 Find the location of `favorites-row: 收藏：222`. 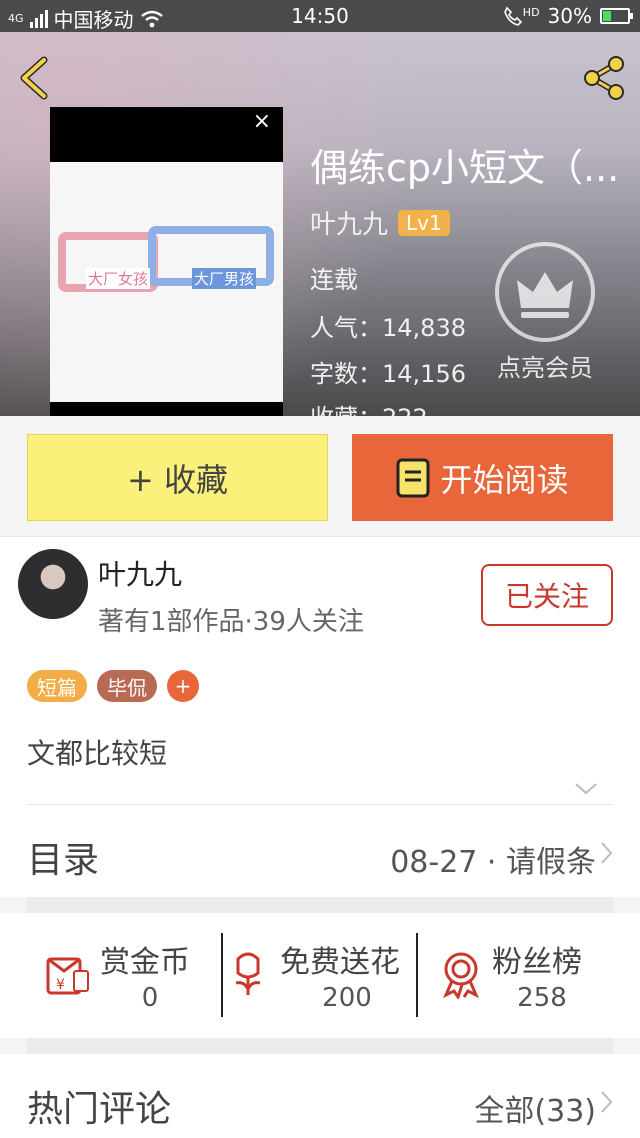

favorites-row: 收藏：222 is located at coordinates (369, 407).